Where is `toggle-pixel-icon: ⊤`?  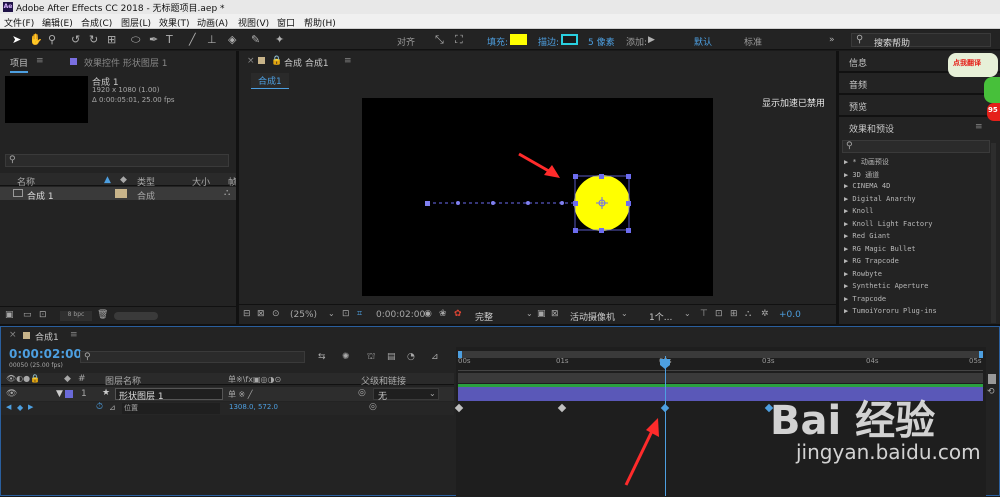 toggle-pixel-icon: ⊤ is located at coordinates (704, 314).